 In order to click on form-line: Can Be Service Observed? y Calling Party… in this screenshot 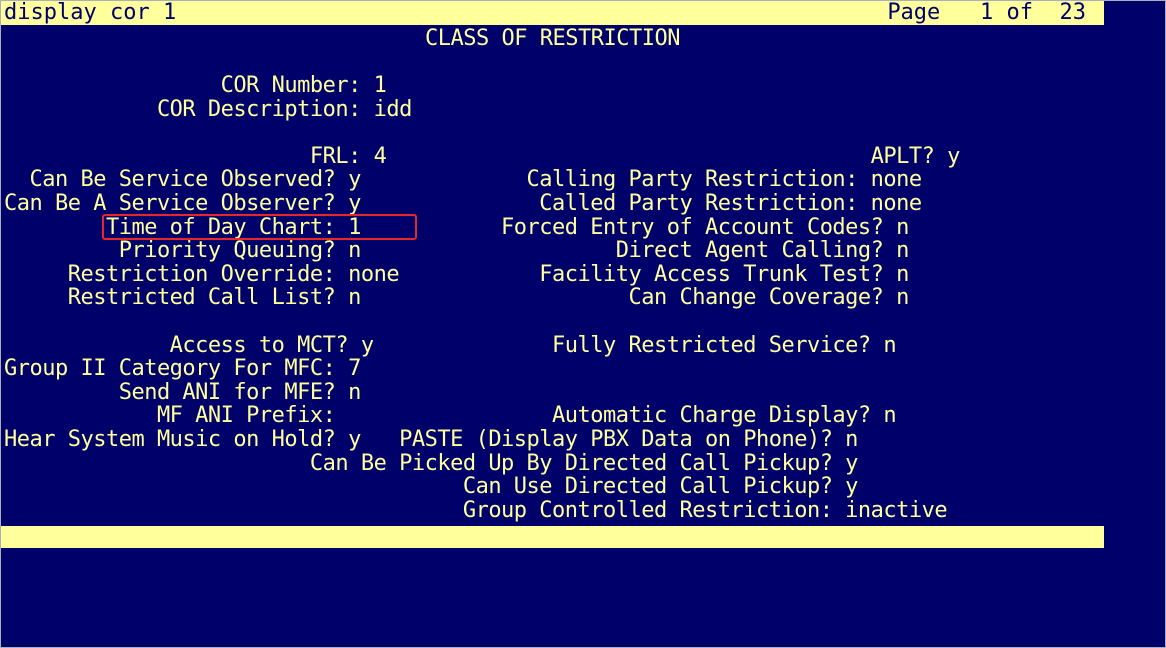, I will do `click(463, 180)`.